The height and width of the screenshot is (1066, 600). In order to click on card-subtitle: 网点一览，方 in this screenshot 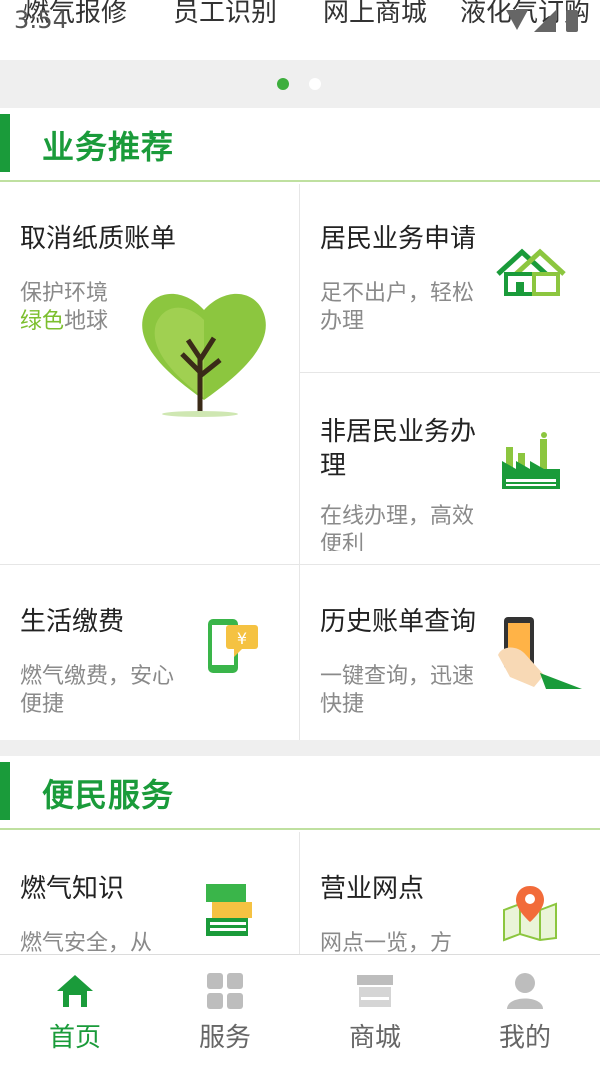, I will do `click(386, 942)`.